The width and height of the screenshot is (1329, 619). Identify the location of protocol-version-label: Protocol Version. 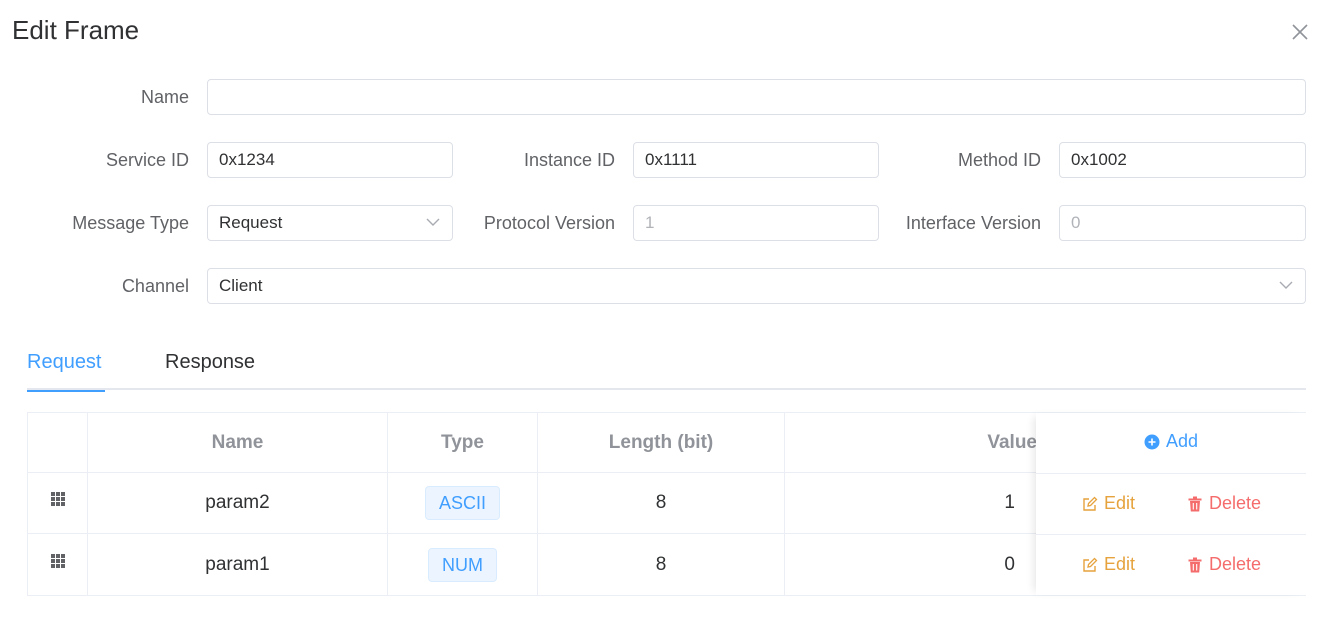
(549, 223).